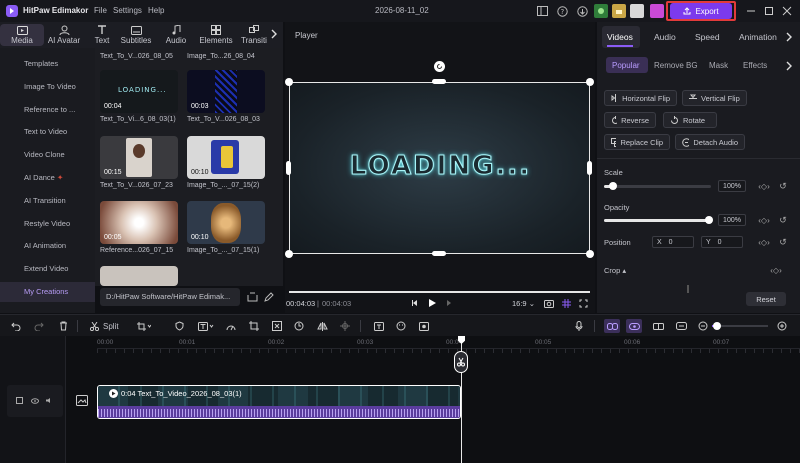  What do you see at coordinates (415, 303) in the screenshot?
I see `prev-frame-icon` at bounding box center [415, 303].